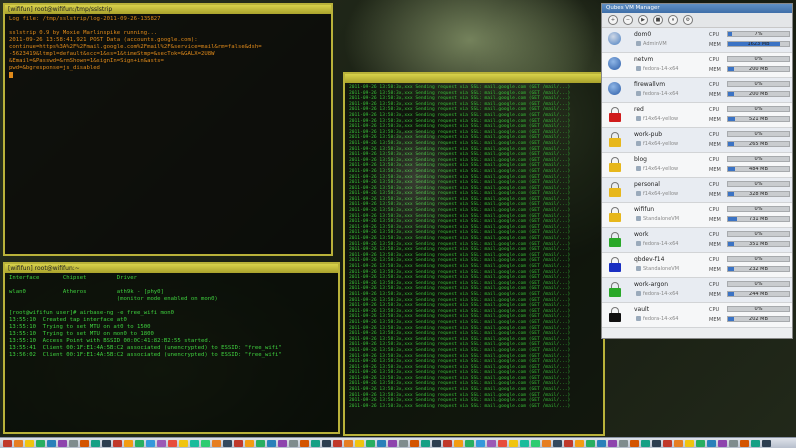 This screenshot has width=796, height=448. I want to click on vm-row-vault: vault fedora-14-x64 CPU 0% MEM 202 MB, so click(697, 315).